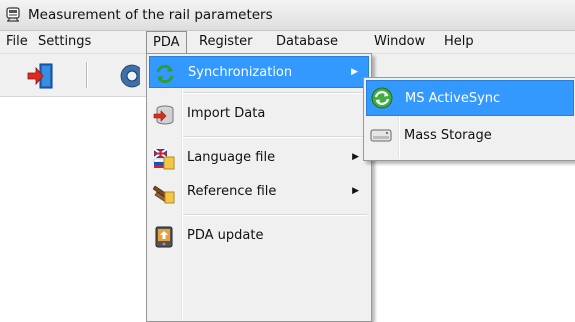  I want to click on exit-door-icon, so click(40, 76).